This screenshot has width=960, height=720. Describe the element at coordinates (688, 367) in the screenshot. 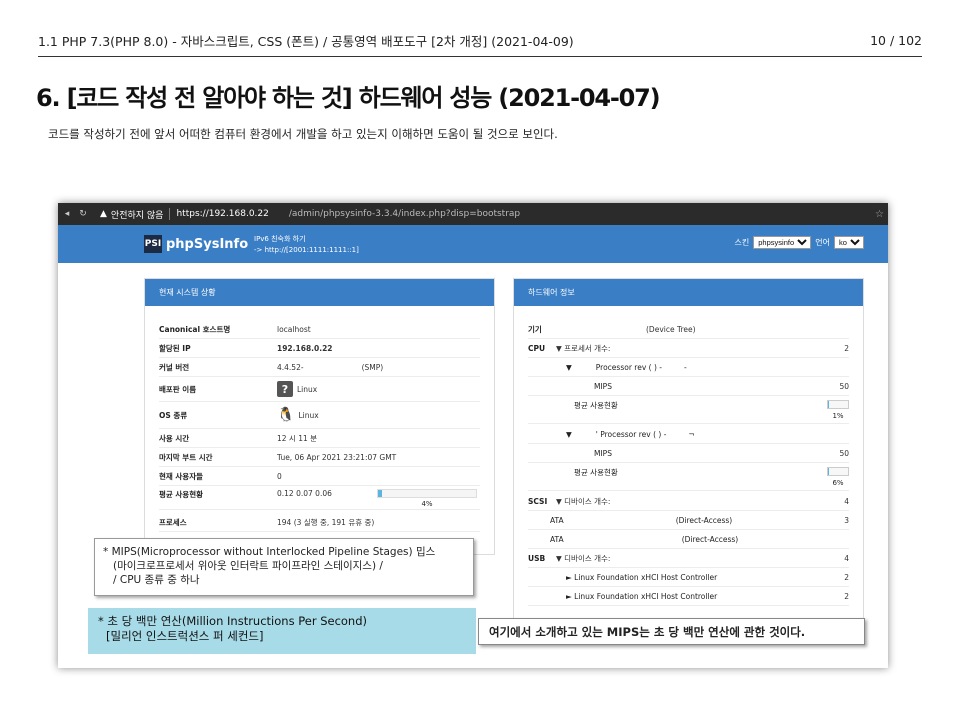

I see `processor-1-row: ▼ Processor rev ( ) - -` at that location.